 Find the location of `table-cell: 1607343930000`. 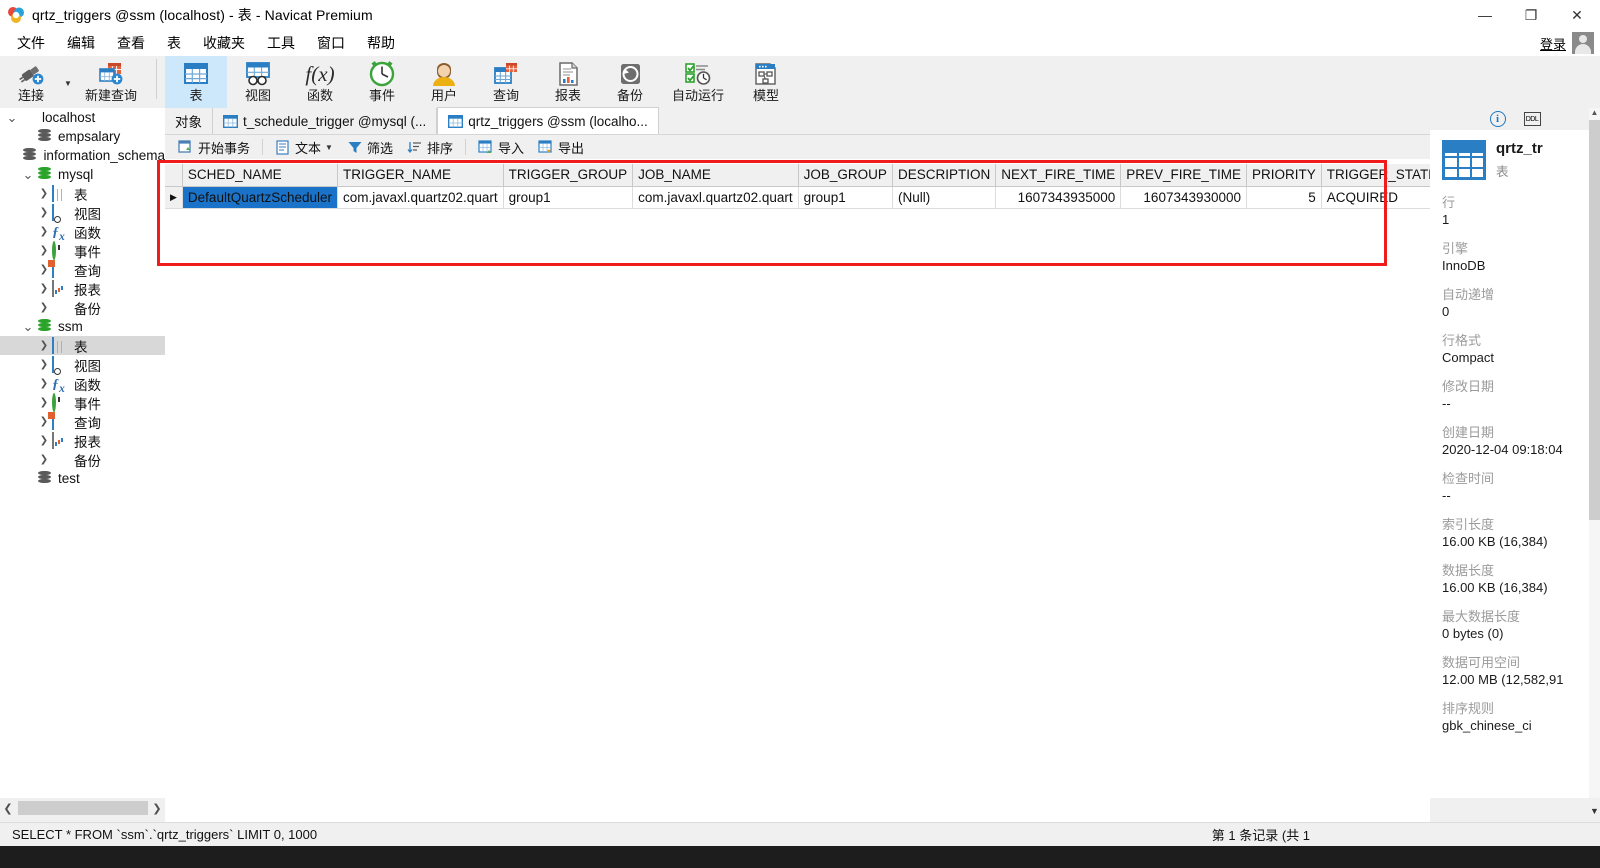

table-cell: 1607343930000 is located at coordinates (1184, 197).